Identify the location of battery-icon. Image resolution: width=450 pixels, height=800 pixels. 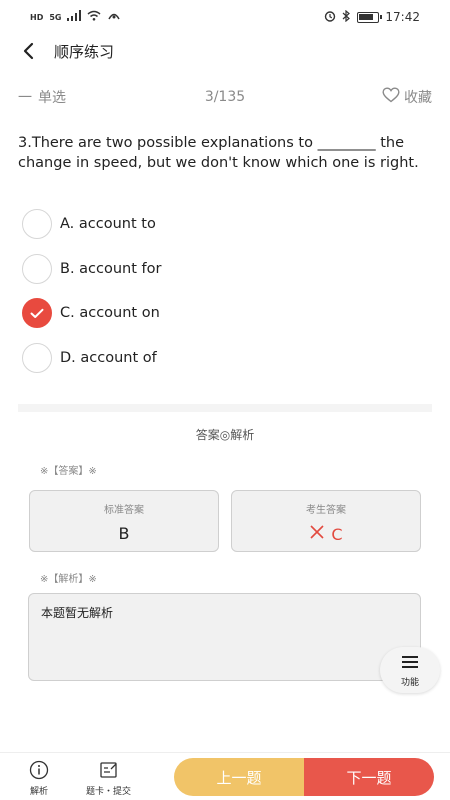
(370, 17).